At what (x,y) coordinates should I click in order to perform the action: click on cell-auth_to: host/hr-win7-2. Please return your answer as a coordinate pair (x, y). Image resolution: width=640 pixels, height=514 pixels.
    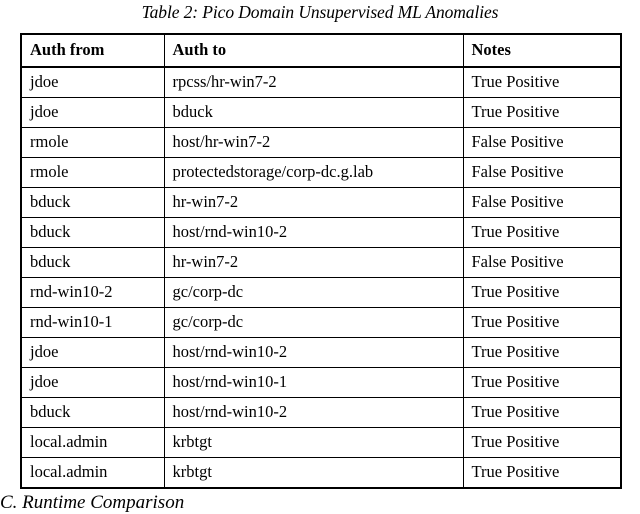
    Looking at the image, I should click on (313, 142).